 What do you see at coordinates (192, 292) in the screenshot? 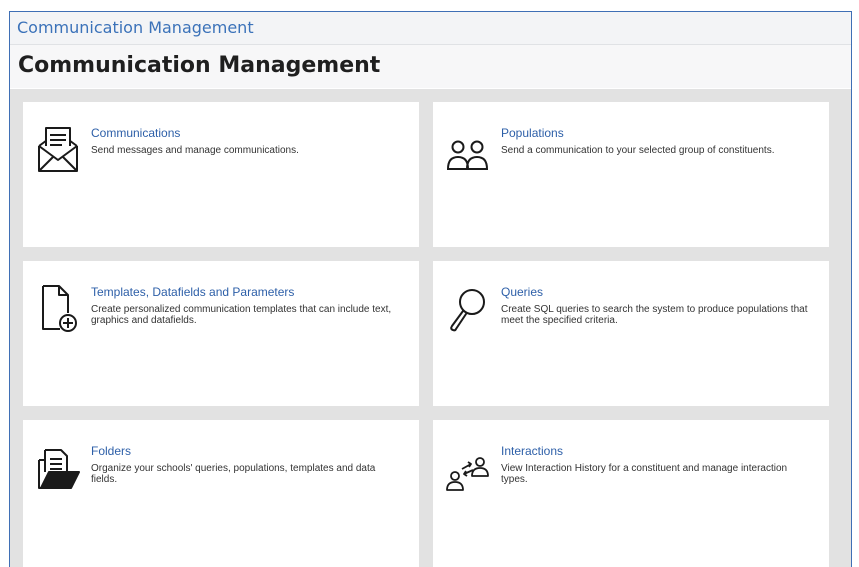
I see `card-title: Templates, Datafields and Parameters` at bounding box center [192, 292].